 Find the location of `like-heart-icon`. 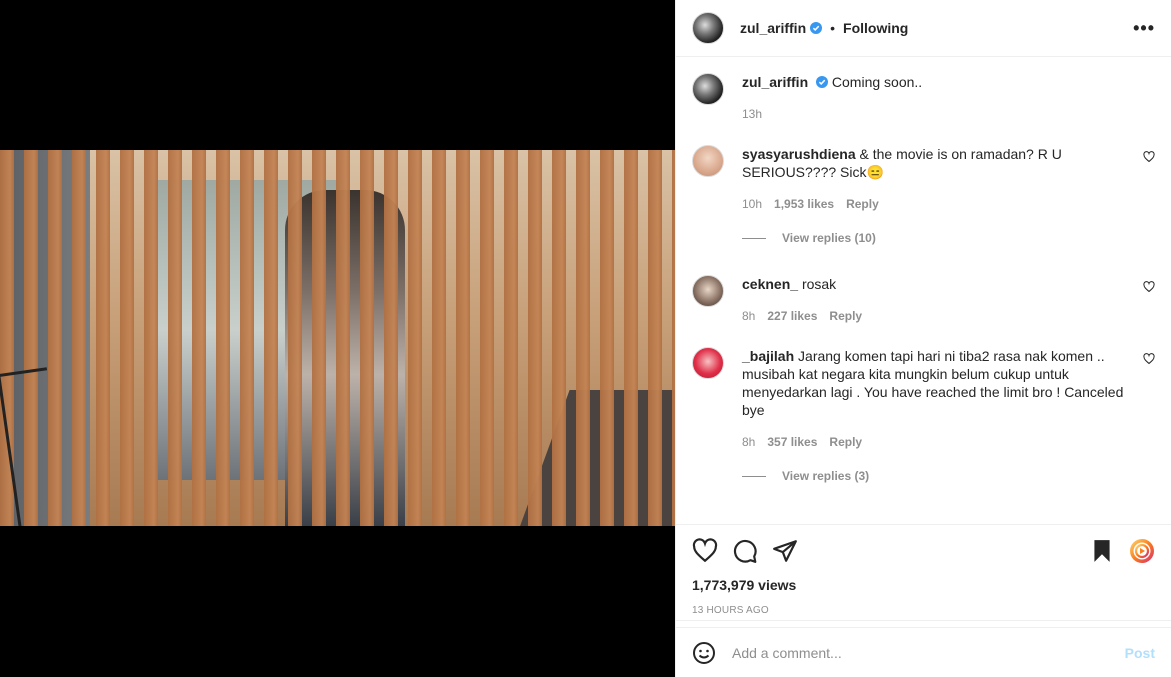

like-heart-icon is located at coordinates (705, 551).